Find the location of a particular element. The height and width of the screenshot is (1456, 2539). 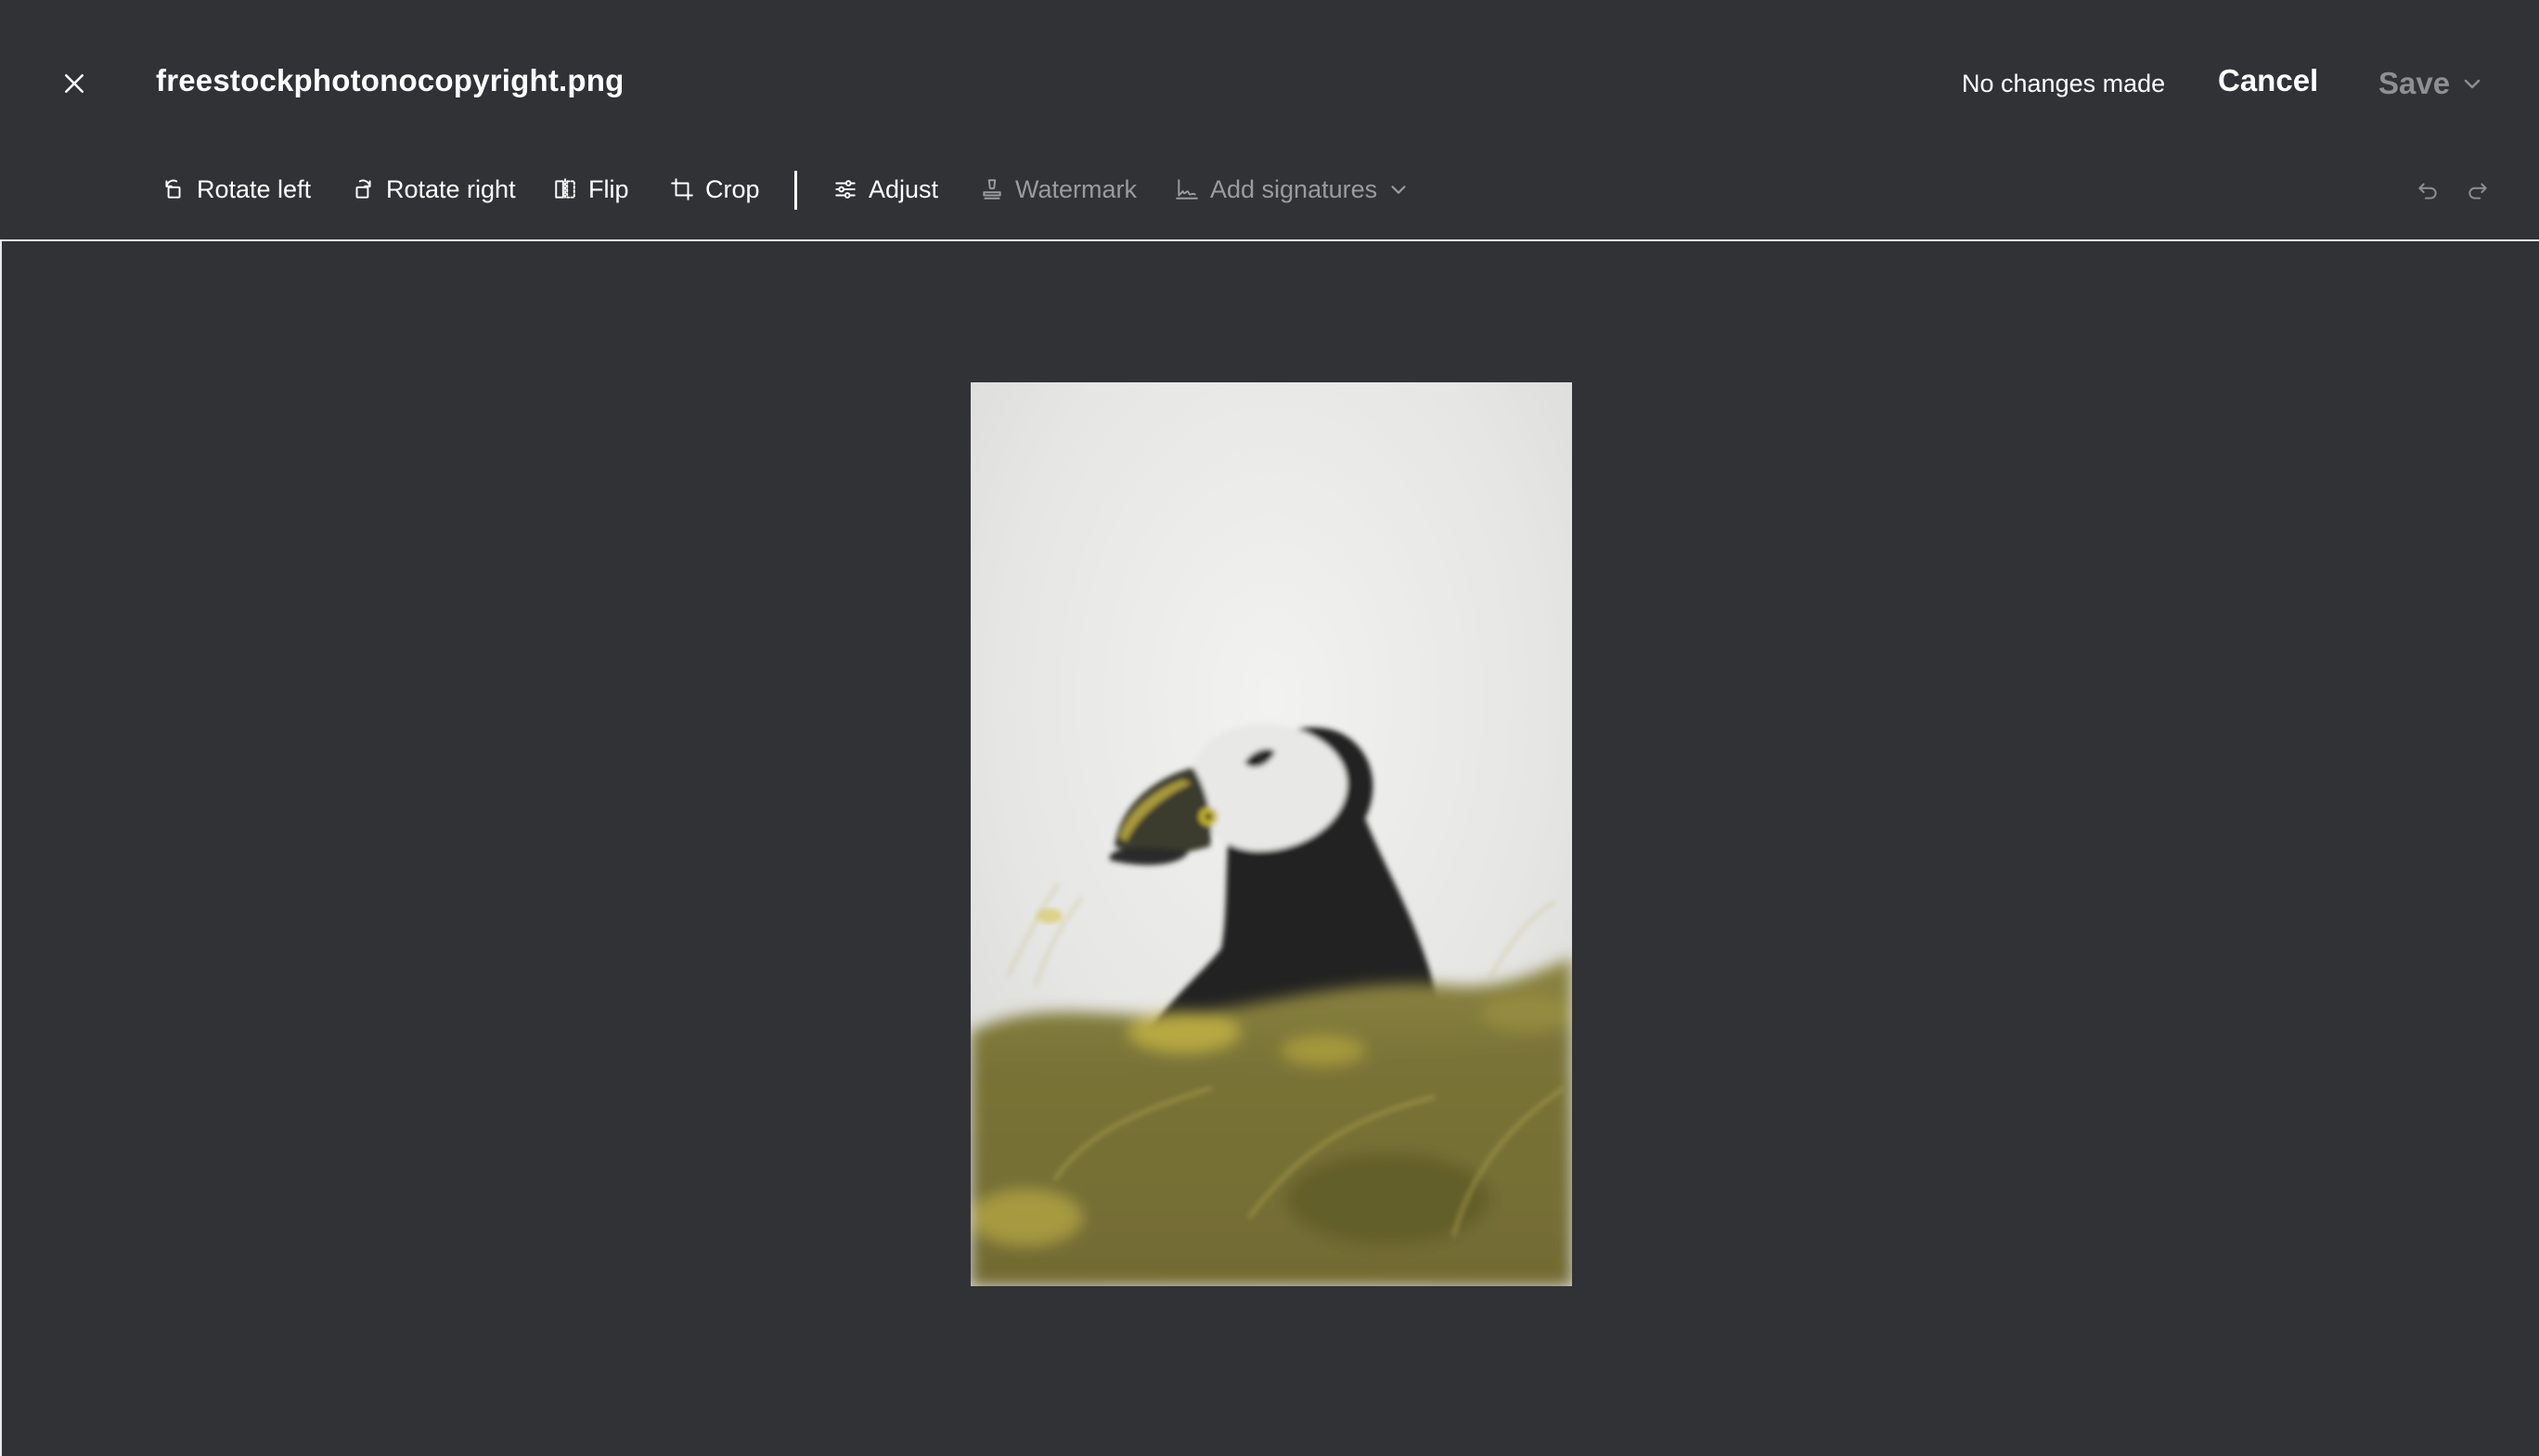

undo-icon is located at coordinates (2427, 191).